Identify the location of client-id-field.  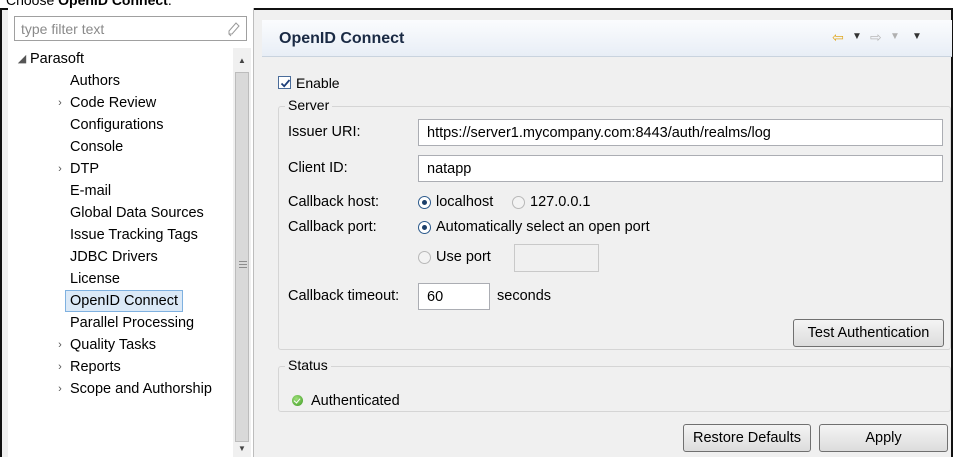
(680, 168).